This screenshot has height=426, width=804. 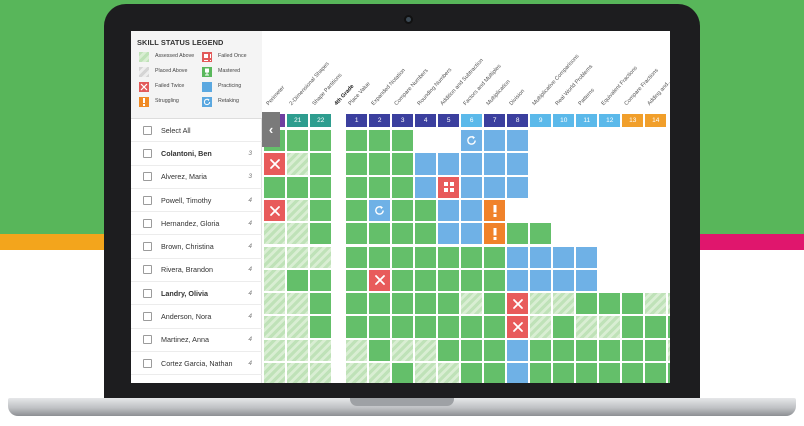 I want to click on skill-number: 12, so click(x=610, y=120).